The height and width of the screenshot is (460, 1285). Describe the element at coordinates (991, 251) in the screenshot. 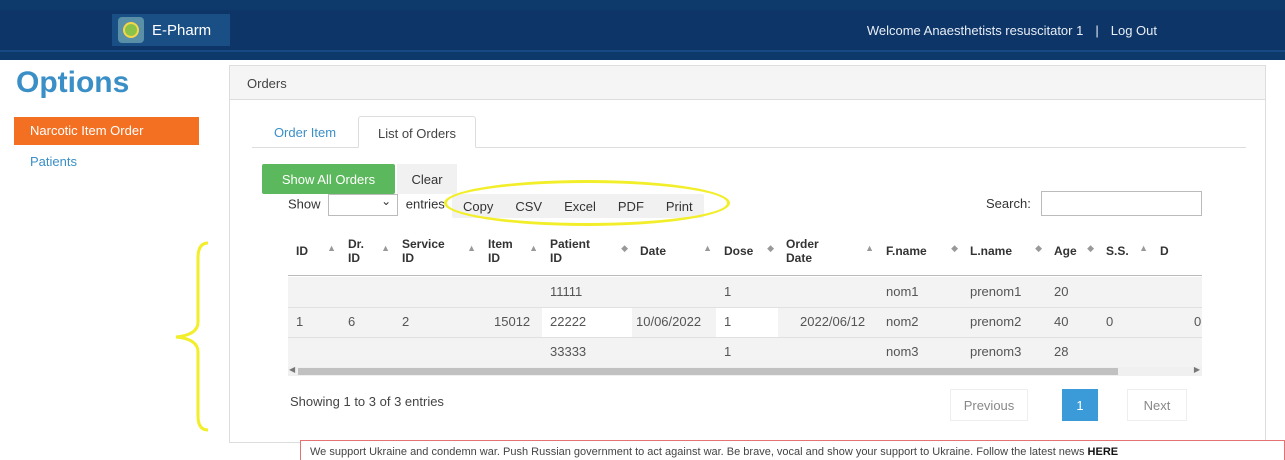

I see `col-label: L.name` at that location.